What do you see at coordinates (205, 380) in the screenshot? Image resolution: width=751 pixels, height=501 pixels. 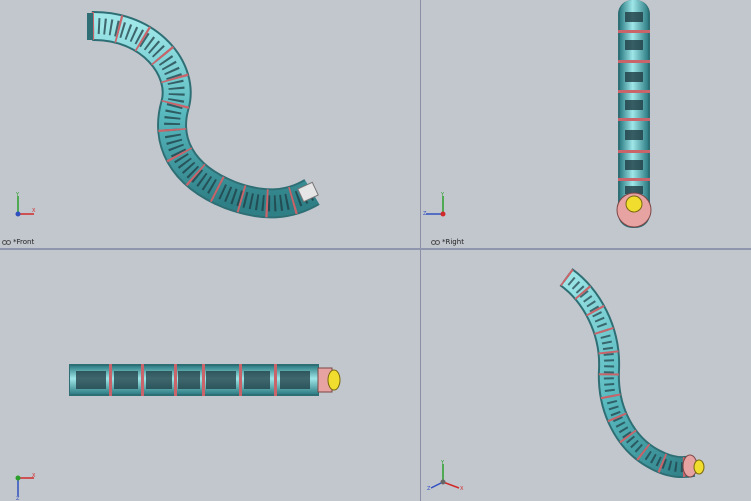 I see `top-snake-model` at bounding box center [205, 380].